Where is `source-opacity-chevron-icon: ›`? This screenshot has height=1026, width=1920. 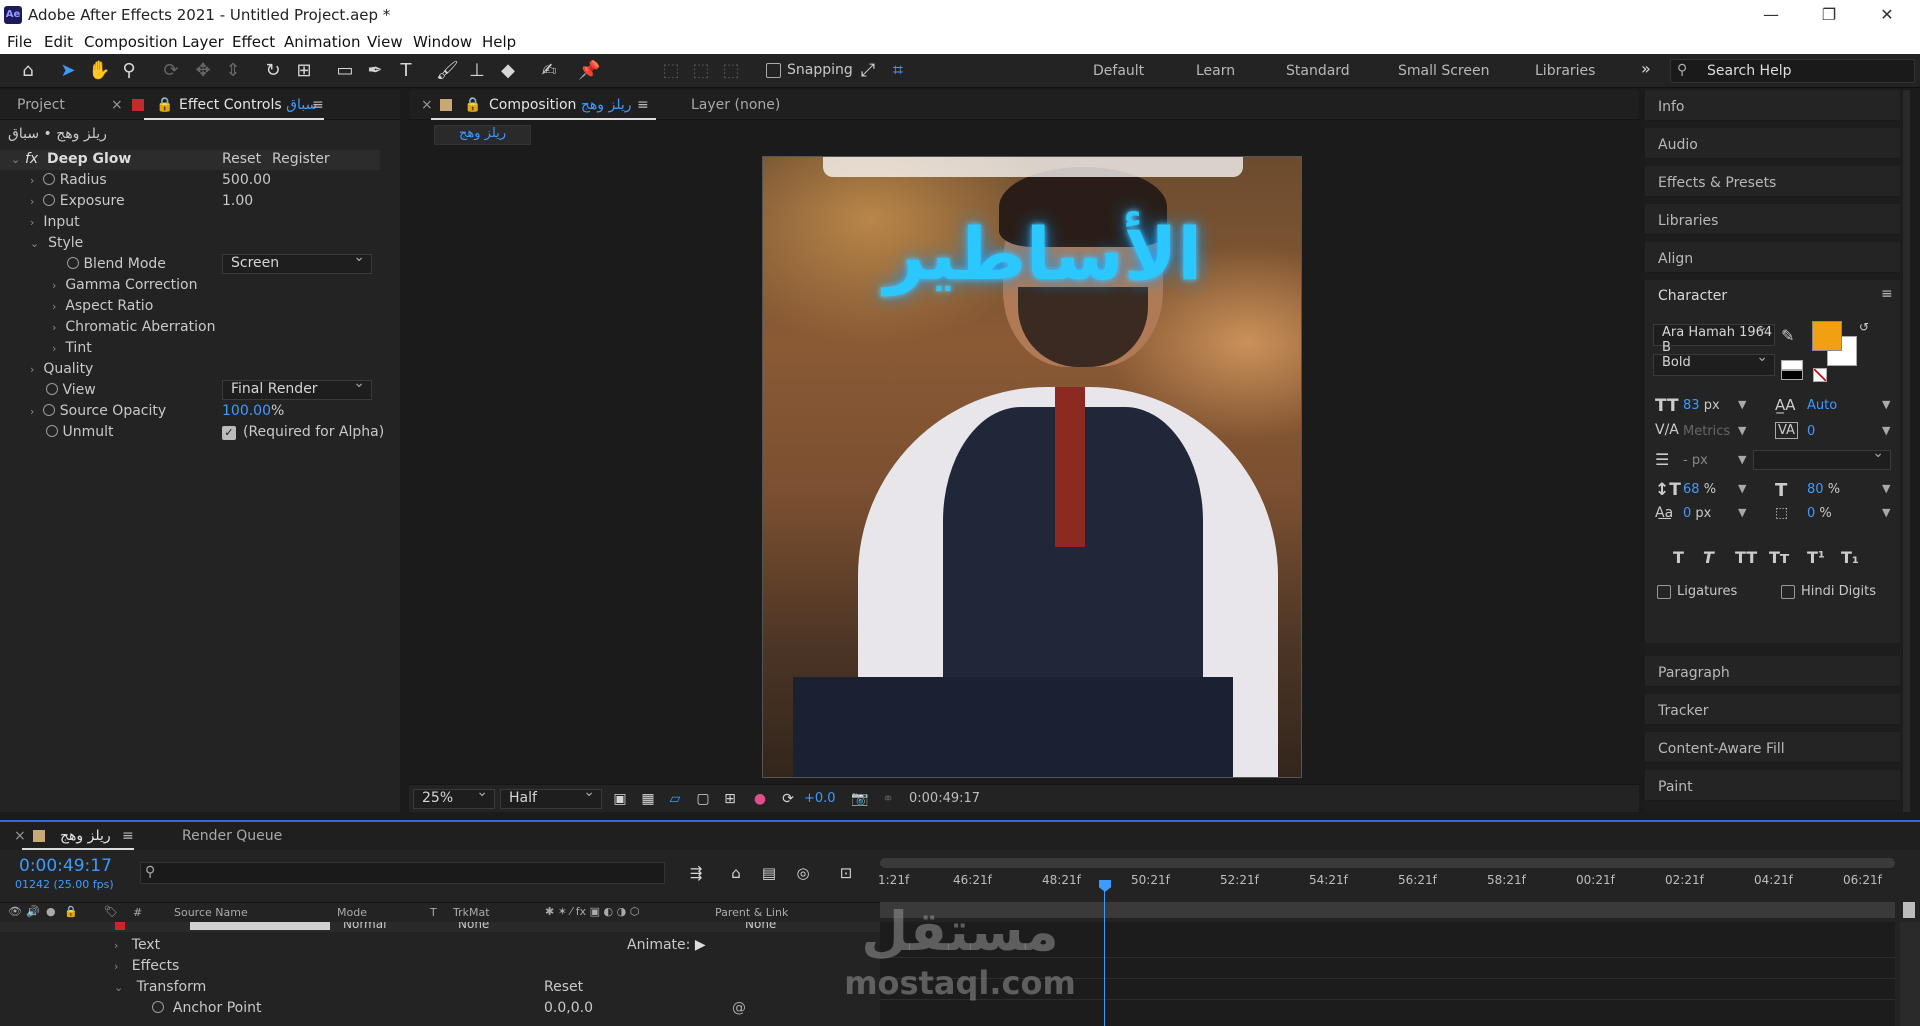
source-opacity-chevron-icon: › is located at coordinates (32, 411).